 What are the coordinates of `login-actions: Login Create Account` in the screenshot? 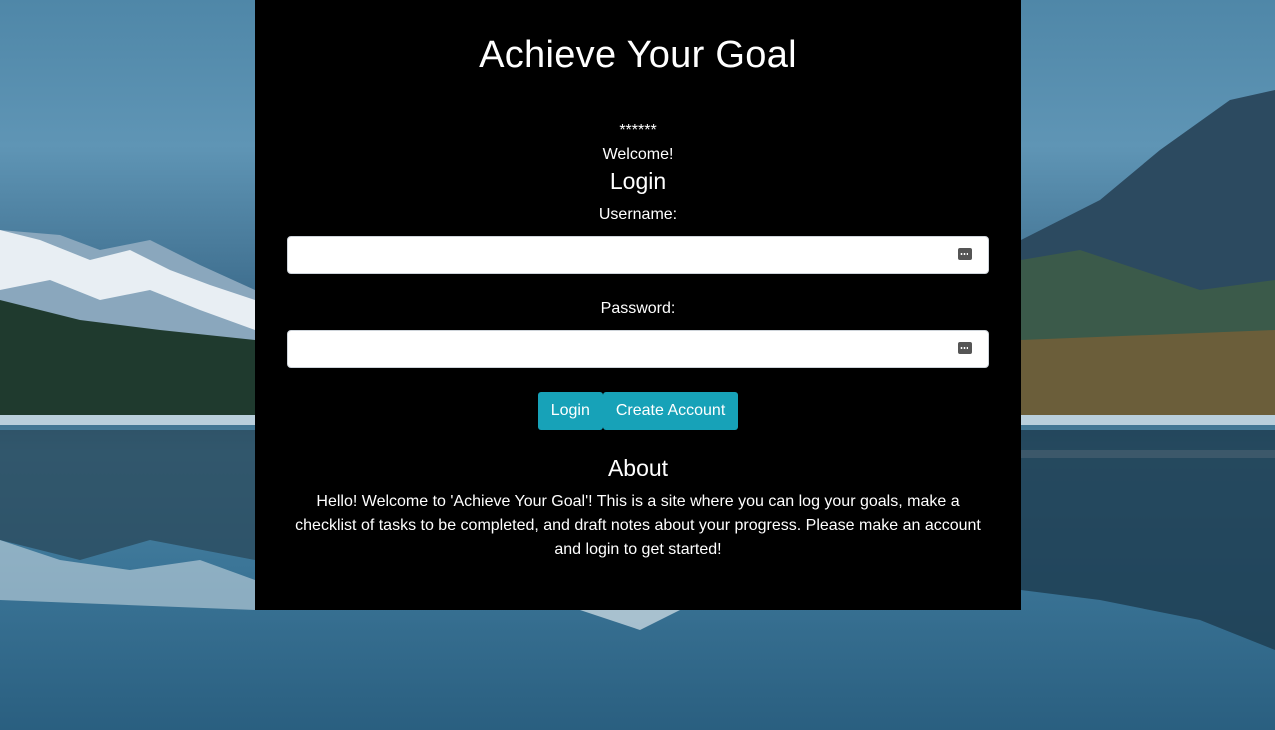 It's located at (638, 411).